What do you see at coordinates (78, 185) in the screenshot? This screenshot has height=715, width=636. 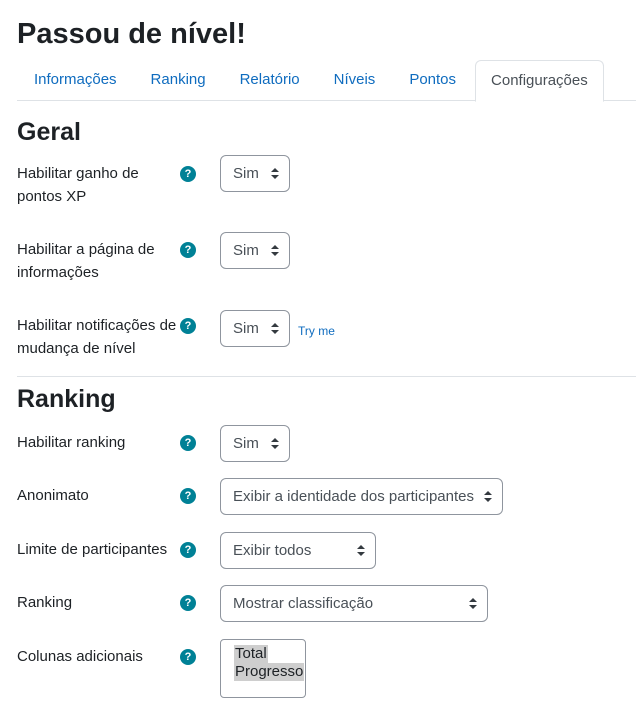 I see `field-label: Habilitar ganho de pontos XP` at bounding box center [78, 185].